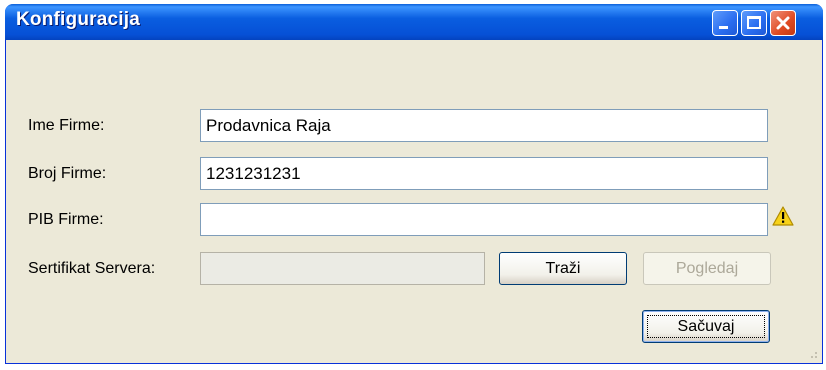  I want to click on focus-indicator, so click(706, 326).